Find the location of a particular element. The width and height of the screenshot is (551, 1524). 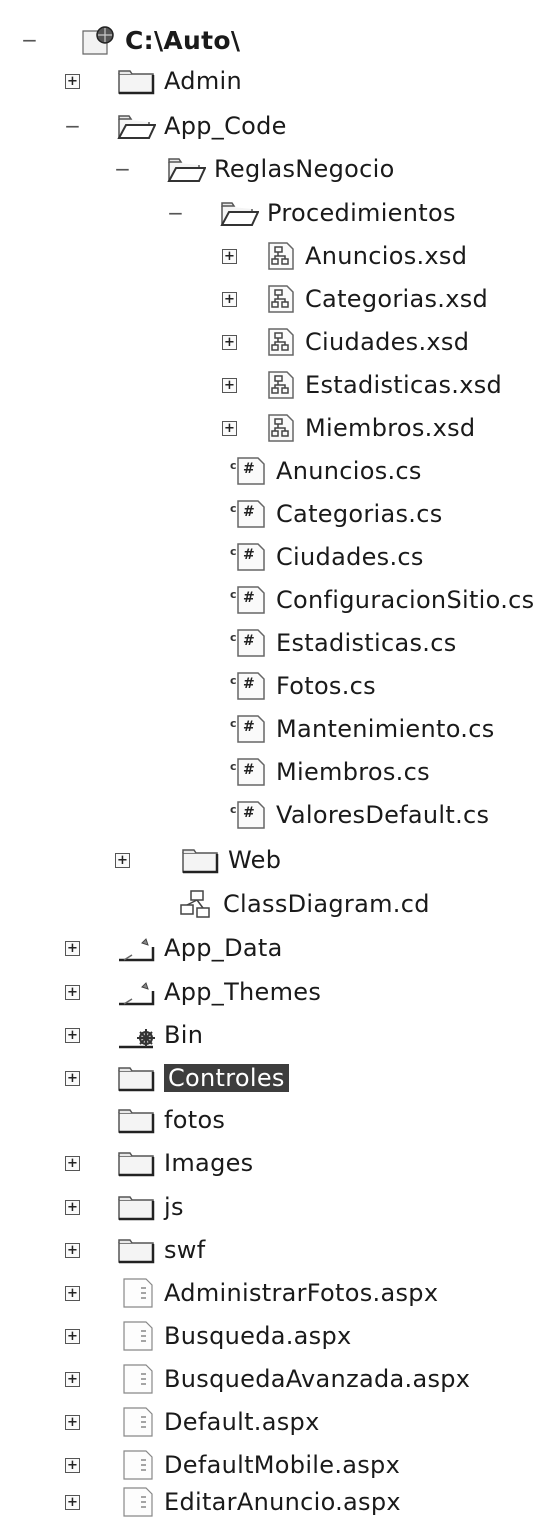

bin-folder-icon is located at coordinates (136, 1035).